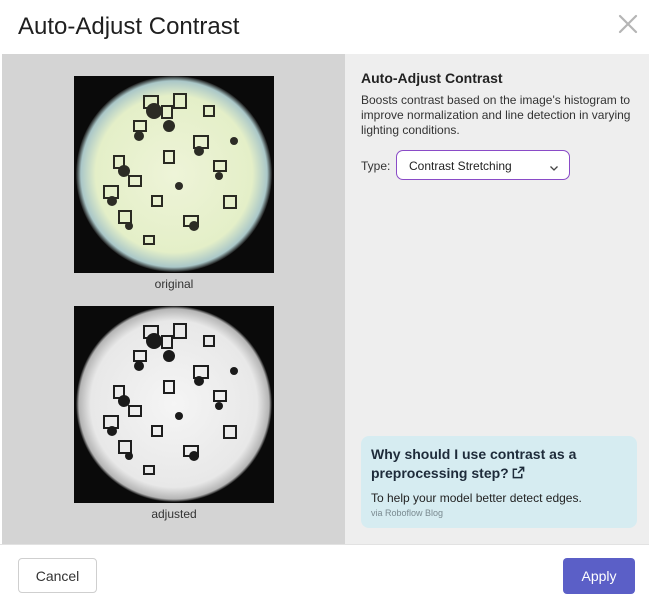  Describe the element at coordinates (174, 514) in the screenshot. I see `adjusted-caption: adjusted` at that location.